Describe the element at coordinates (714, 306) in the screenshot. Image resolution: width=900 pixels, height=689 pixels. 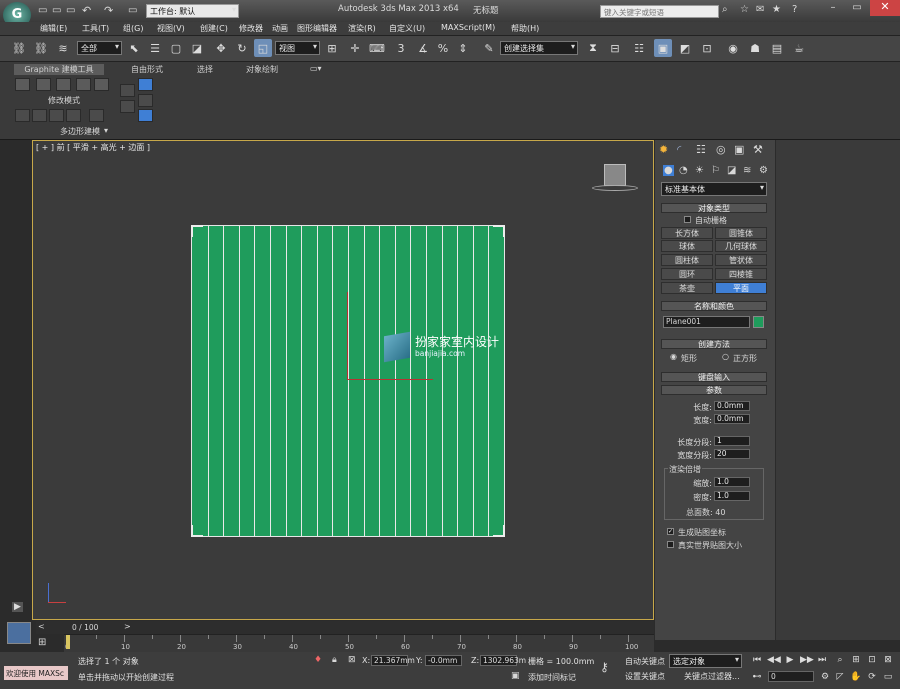
I see `name-color-rollout: 名称和颜色` at that location.